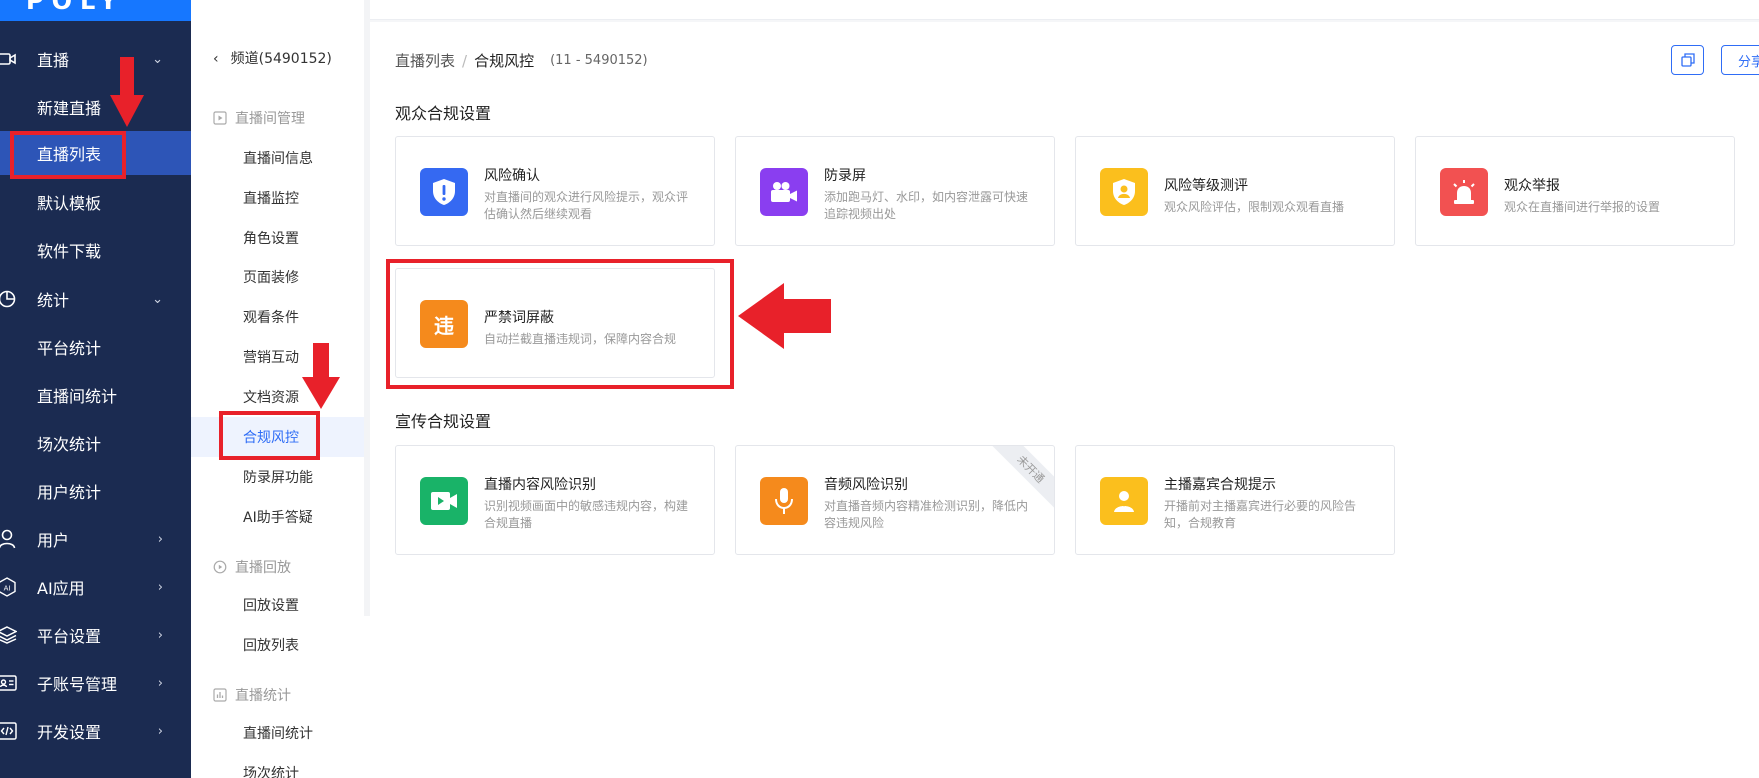  I want to click on card-risk-confirm: 风险确认 对直播间的观众进行风险提示，观众评估确认然后继续观看, so click(555, 191).